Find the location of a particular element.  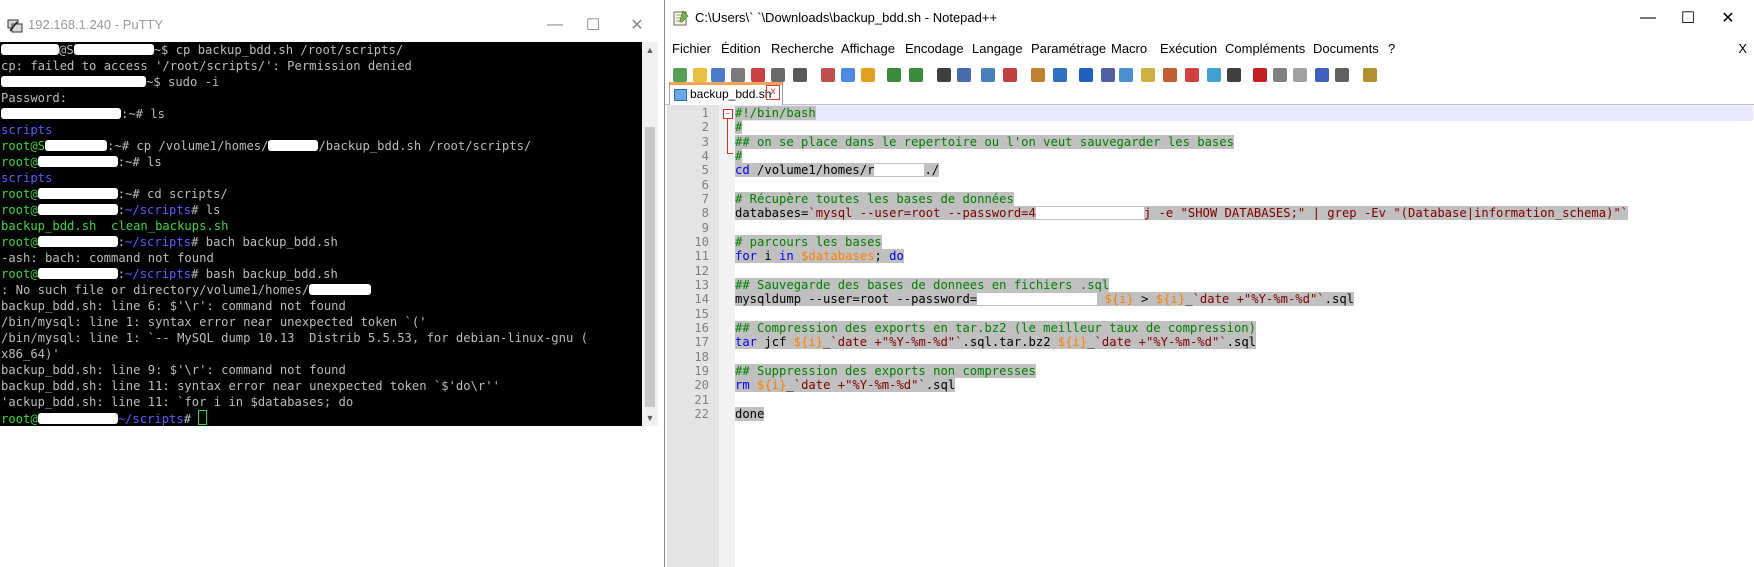

scroll-down-icon: ▼ is located at coordinates (650, 418).